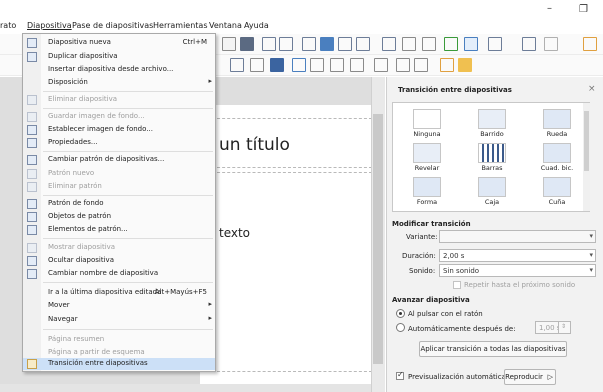 The width and height of the screenshot is (603, 392). Describe the element at coordinates (590, 44) in the screenshot. I see `comment-icon` at that location.